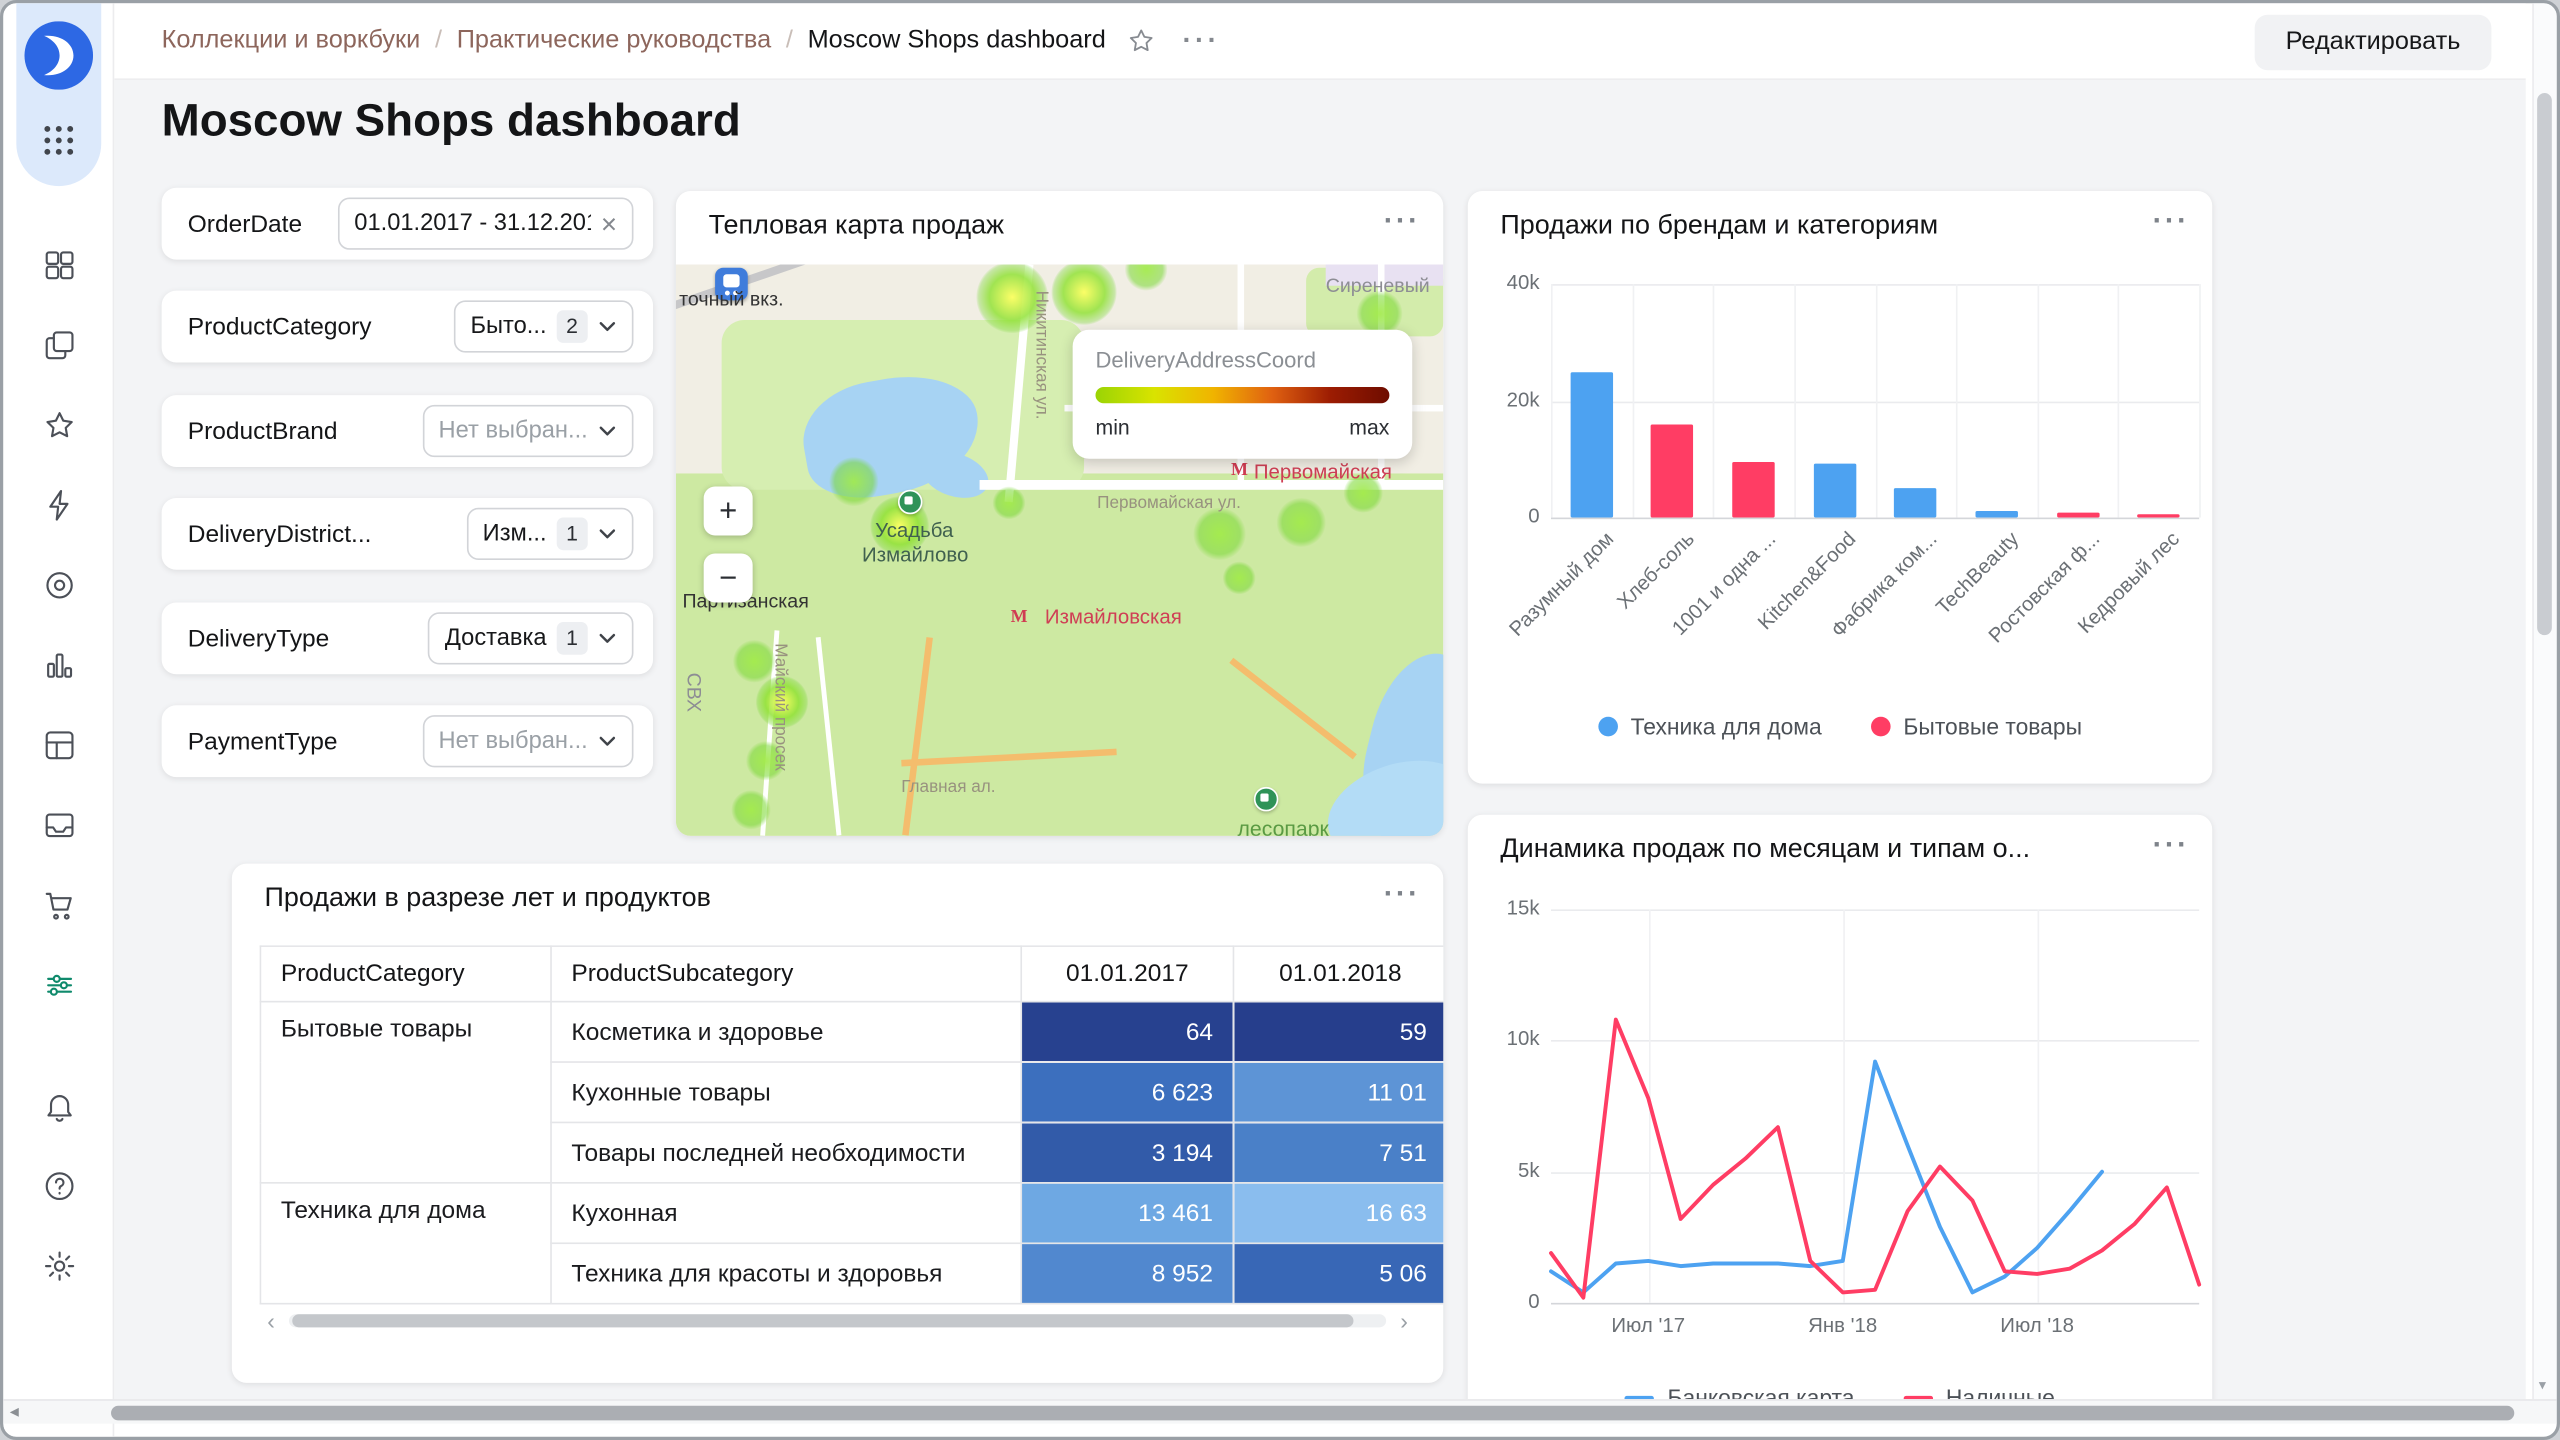 Image resolution: width=2560 pixels, height=1440 pixels. I want to click on map-label: Усадьба, so click(914, 531).